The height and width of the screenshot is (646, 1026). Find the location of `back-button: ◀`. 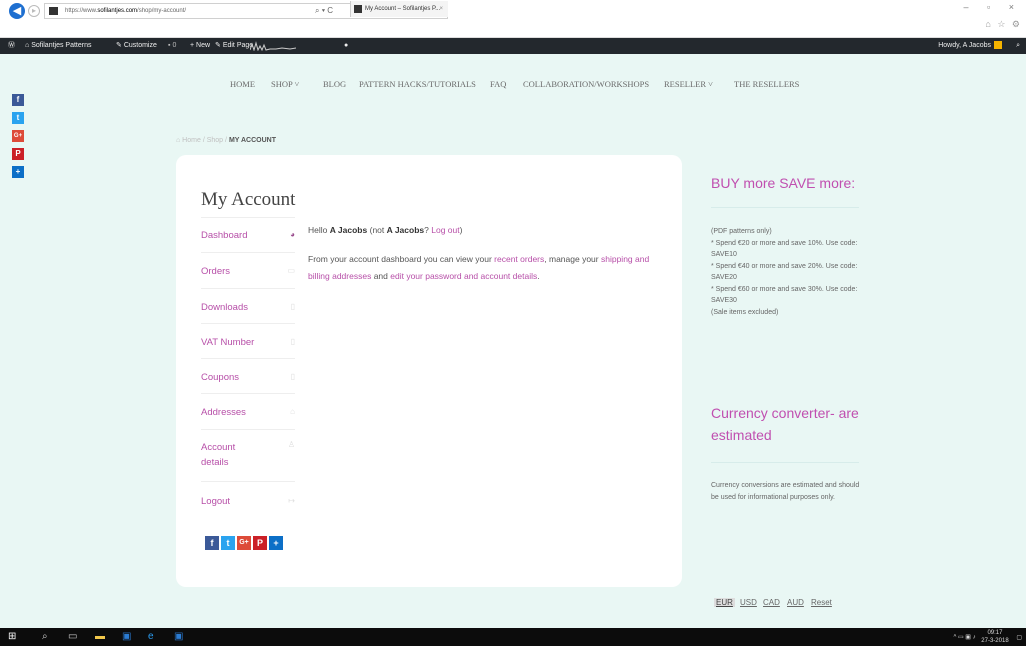

back-button: ◀ is located at coordinates (17, 11).